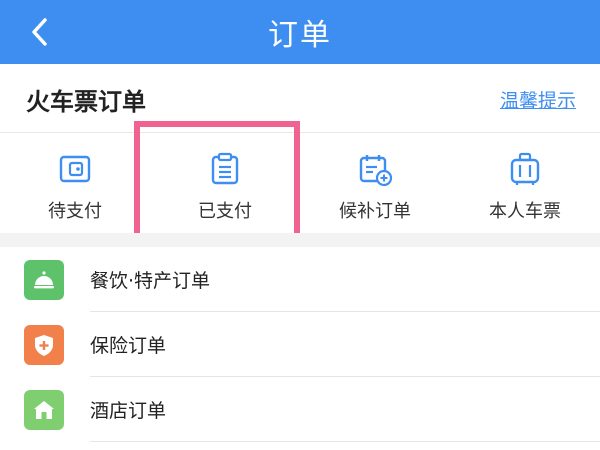  What do you see at coordinates (128, 411) in the screenshot?
I see `list-item-label: 酒店订单` at bounding box center [128, 411].